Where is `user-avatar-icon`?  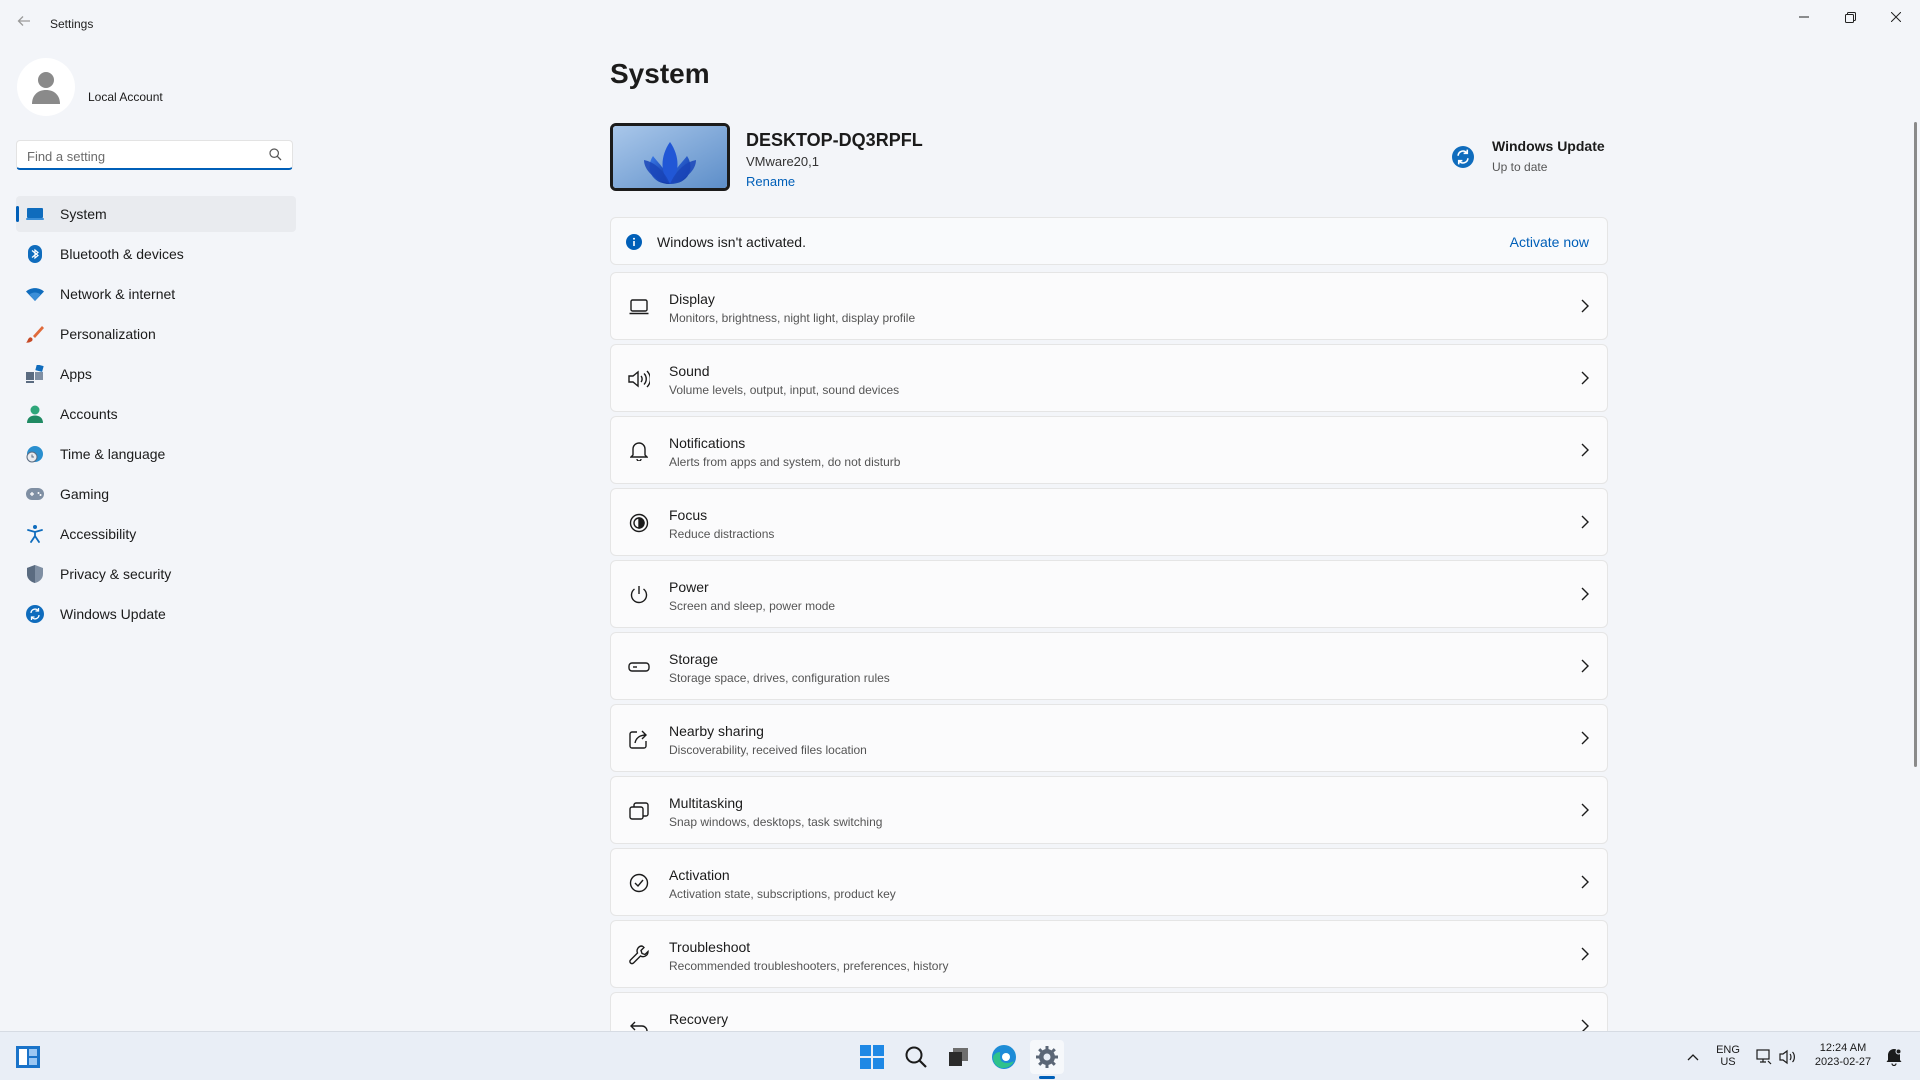
user-avatar-icon is located at coordinates (46, 88).